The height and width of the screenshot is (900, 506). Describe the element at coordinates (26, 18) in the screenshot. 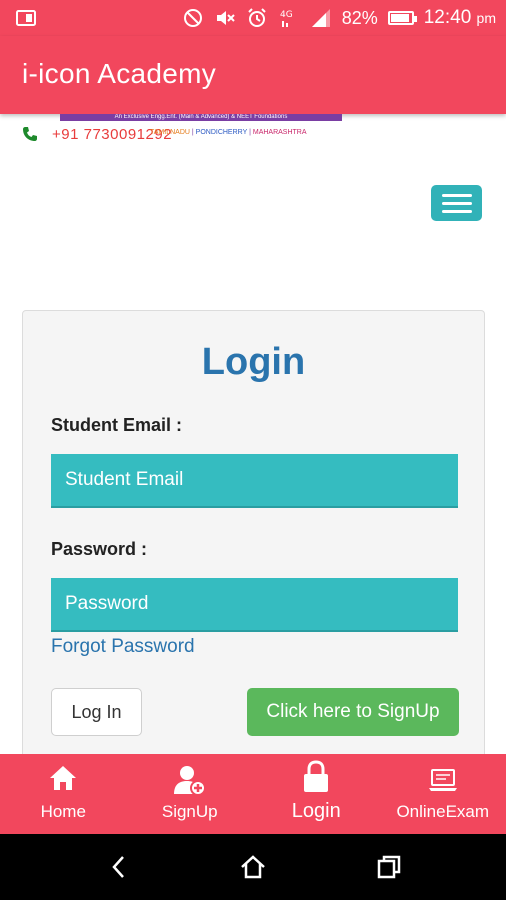

I see `cast-icon` at that location.